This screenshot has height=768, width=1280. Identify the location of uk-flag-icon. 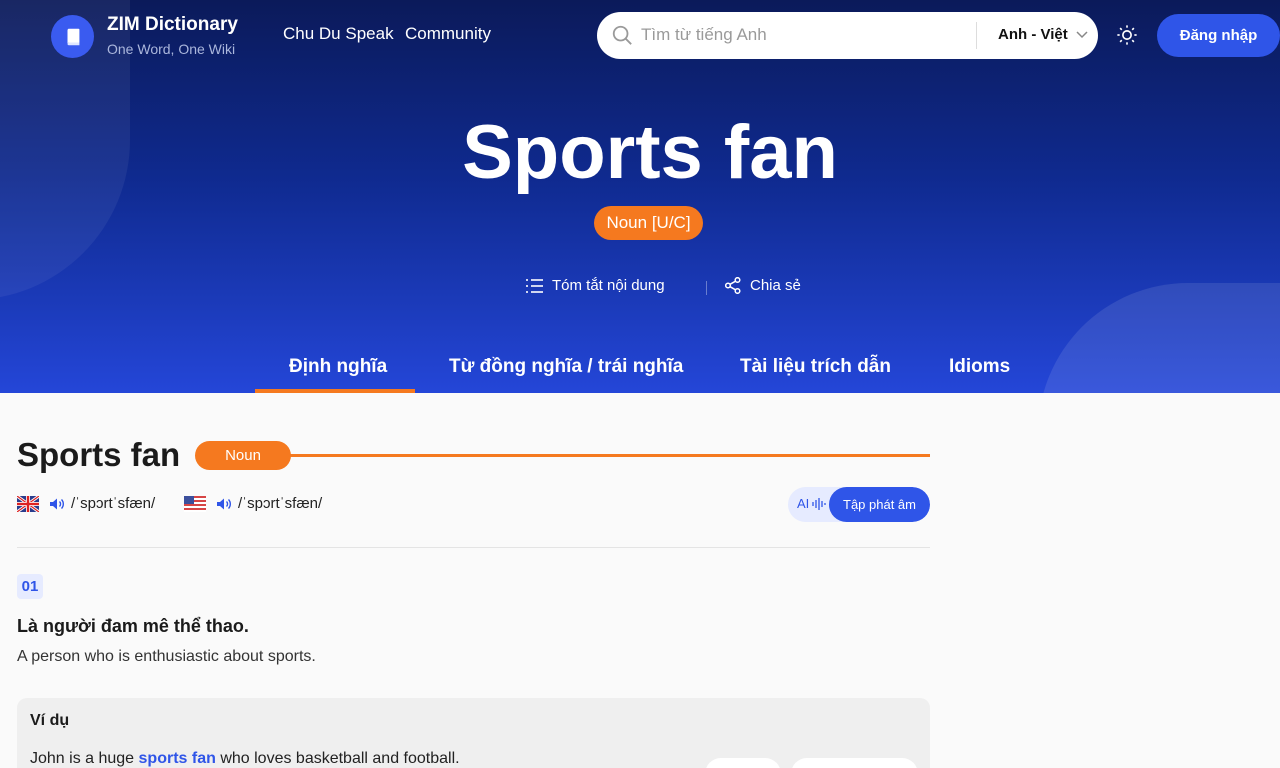
(28, 503).